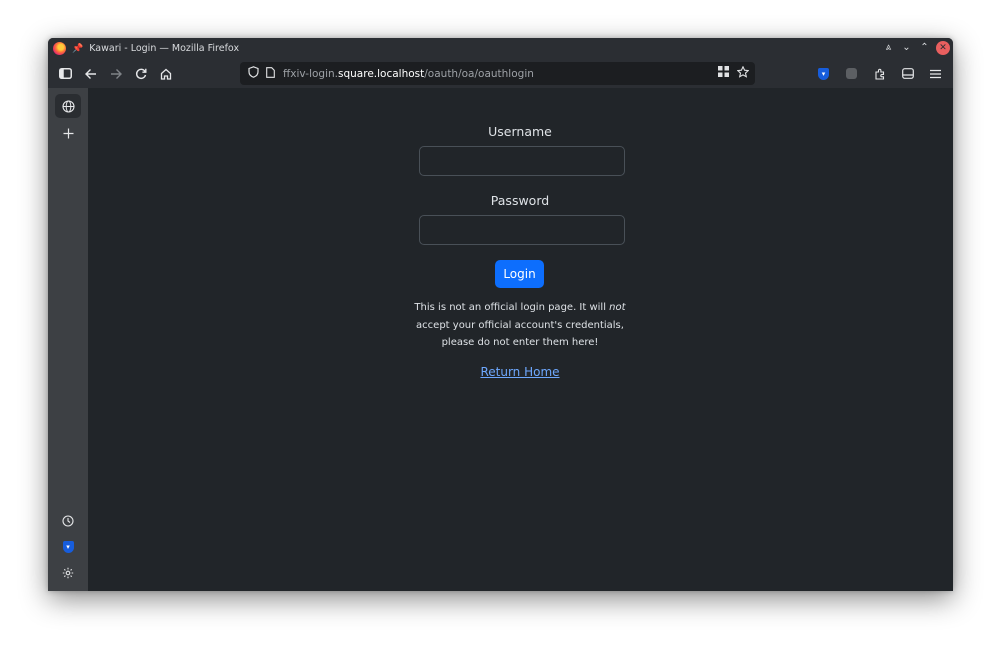 The width and height of the screenshot is (1000, 647). Describe the element at coordinates (943, 48) in the screenshot. I see `close-button: ✕` at that location.